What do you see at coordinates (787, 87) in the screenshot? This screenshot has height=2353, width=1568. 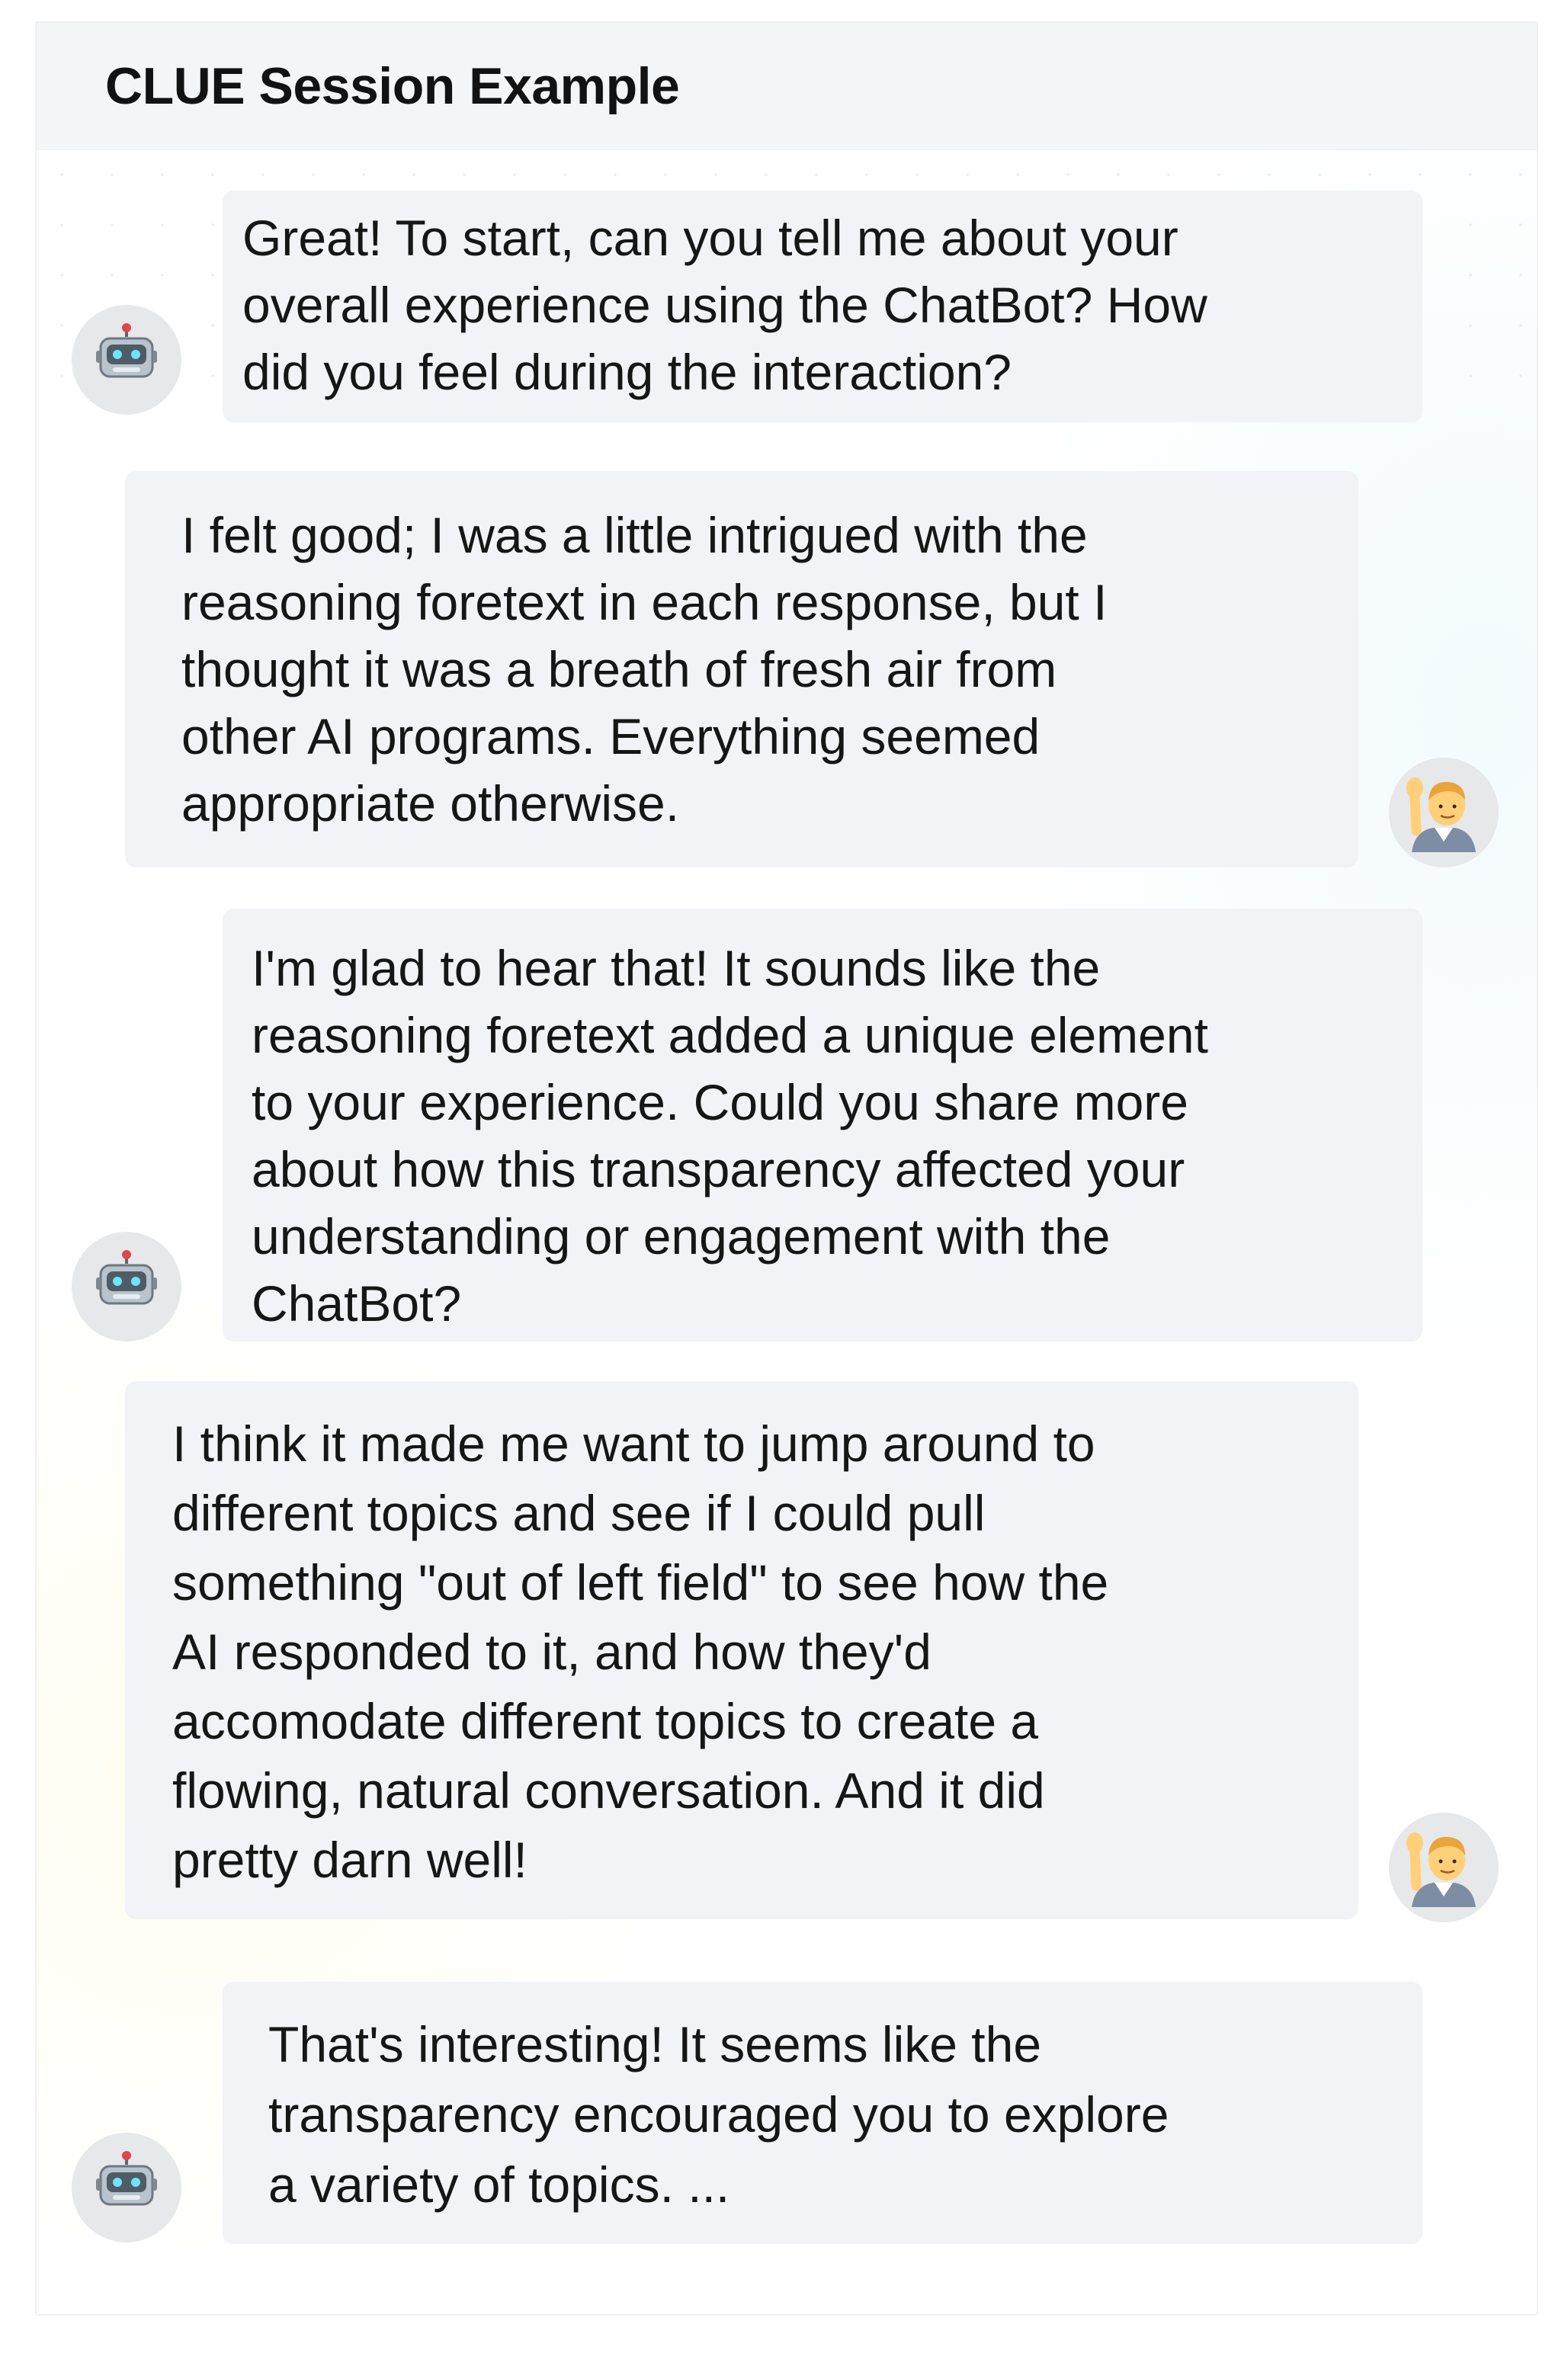 I see `panel-header: CLUE Session Example` at bounding box center [787, 87].